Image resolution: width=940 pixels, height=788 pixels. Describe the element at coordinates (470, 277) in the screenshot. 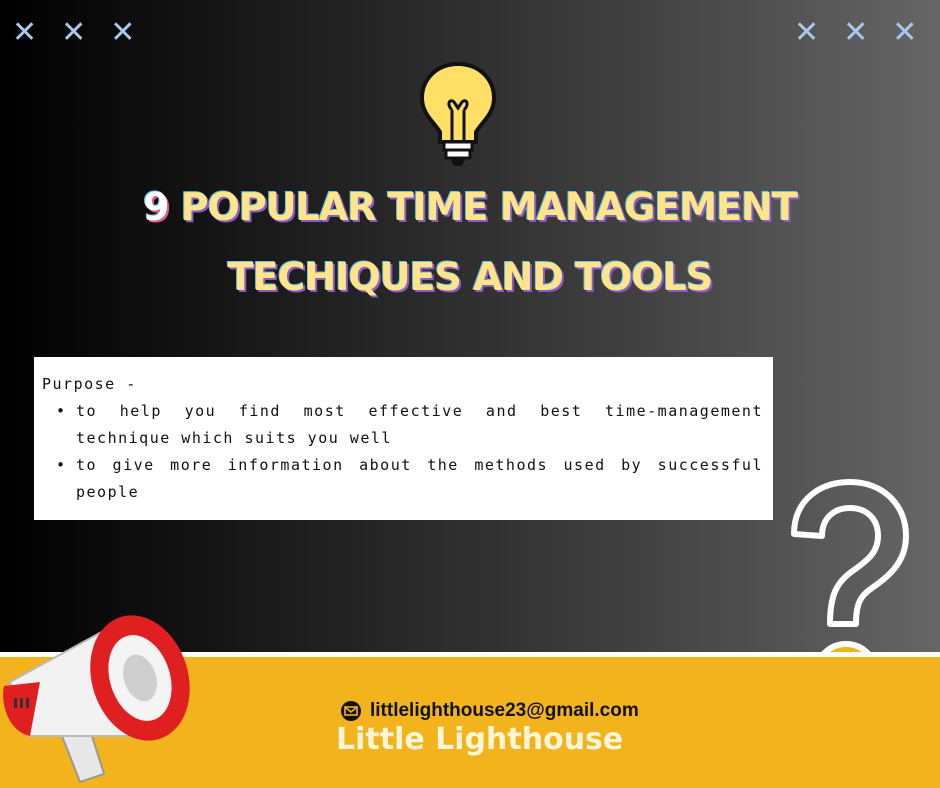

I see `title-line-2: TECHIQUES AND TOOLS` at that location.